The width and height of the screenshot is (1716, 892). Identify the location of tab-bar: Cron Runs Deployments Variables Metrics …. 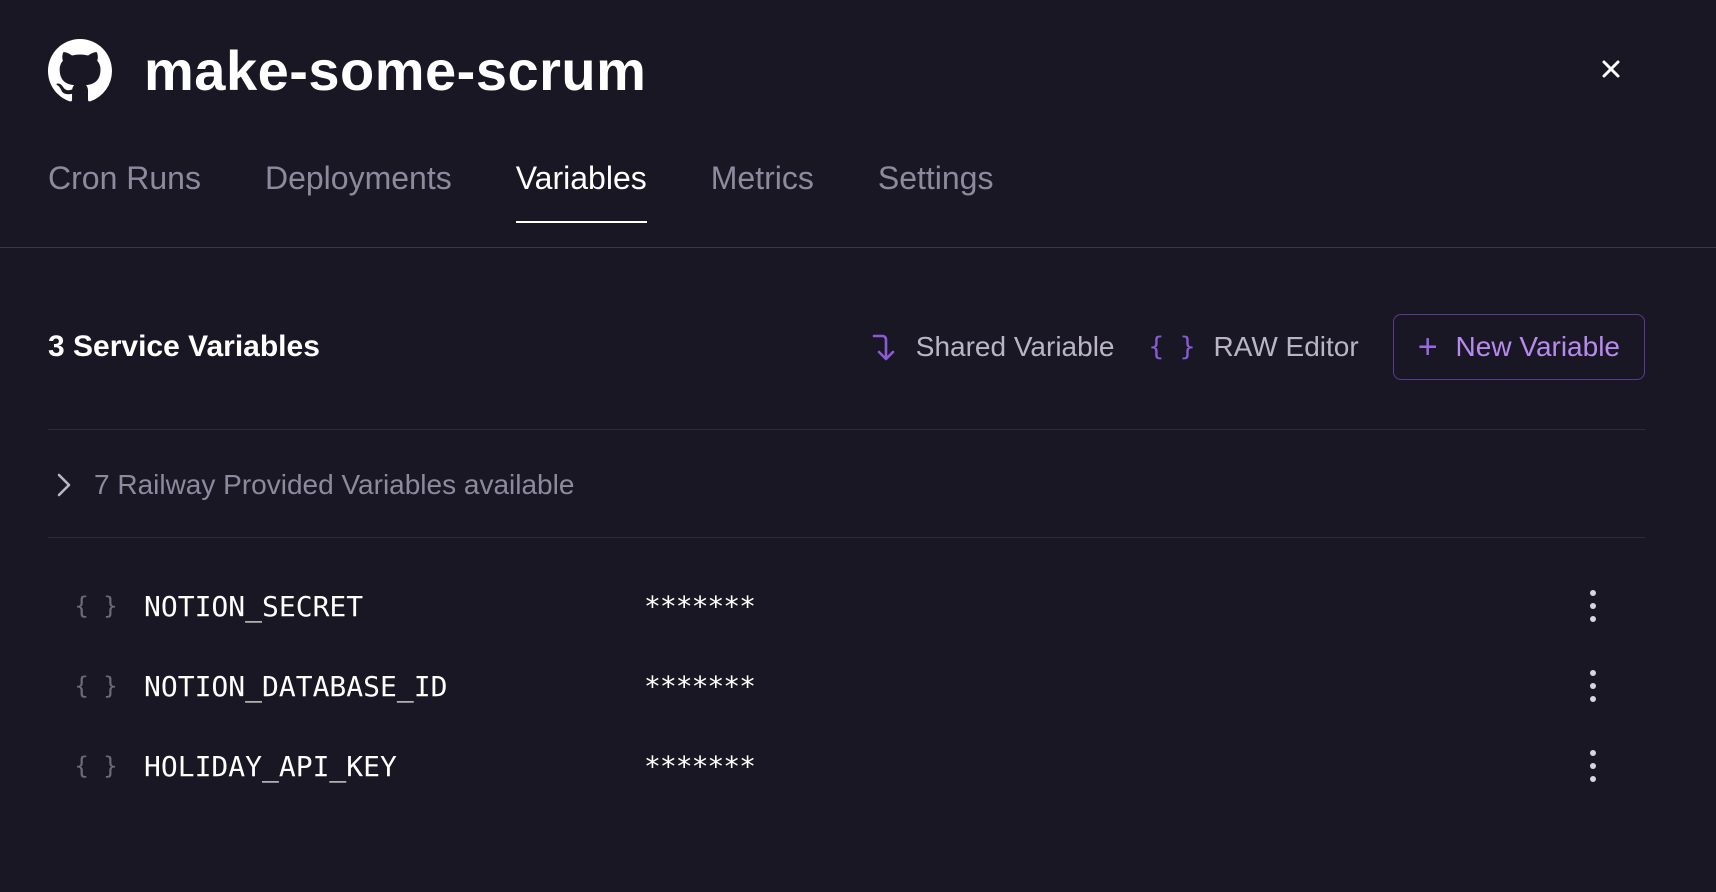
(521, 191).